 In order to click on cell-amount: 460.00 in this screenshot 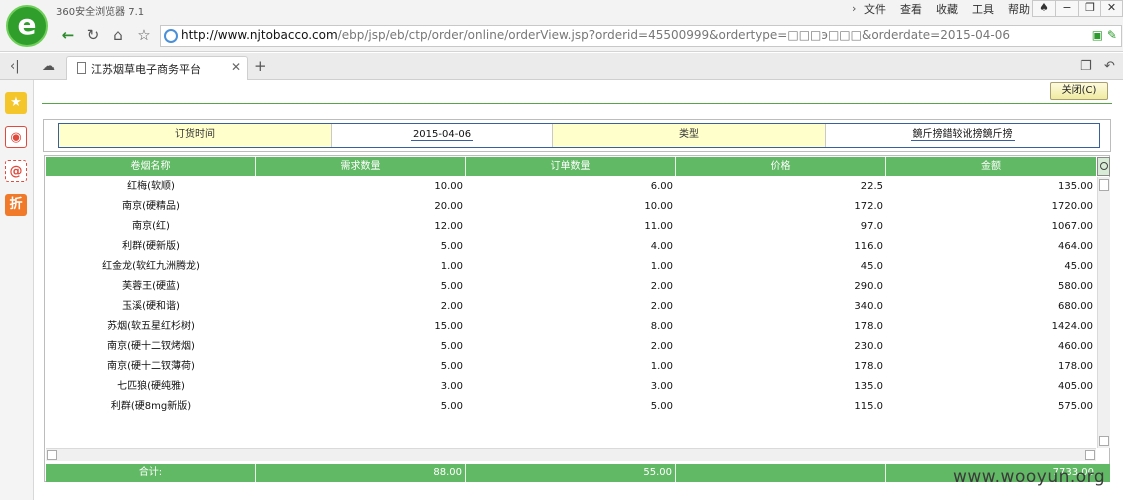, I will do `click(1075, 346)`.